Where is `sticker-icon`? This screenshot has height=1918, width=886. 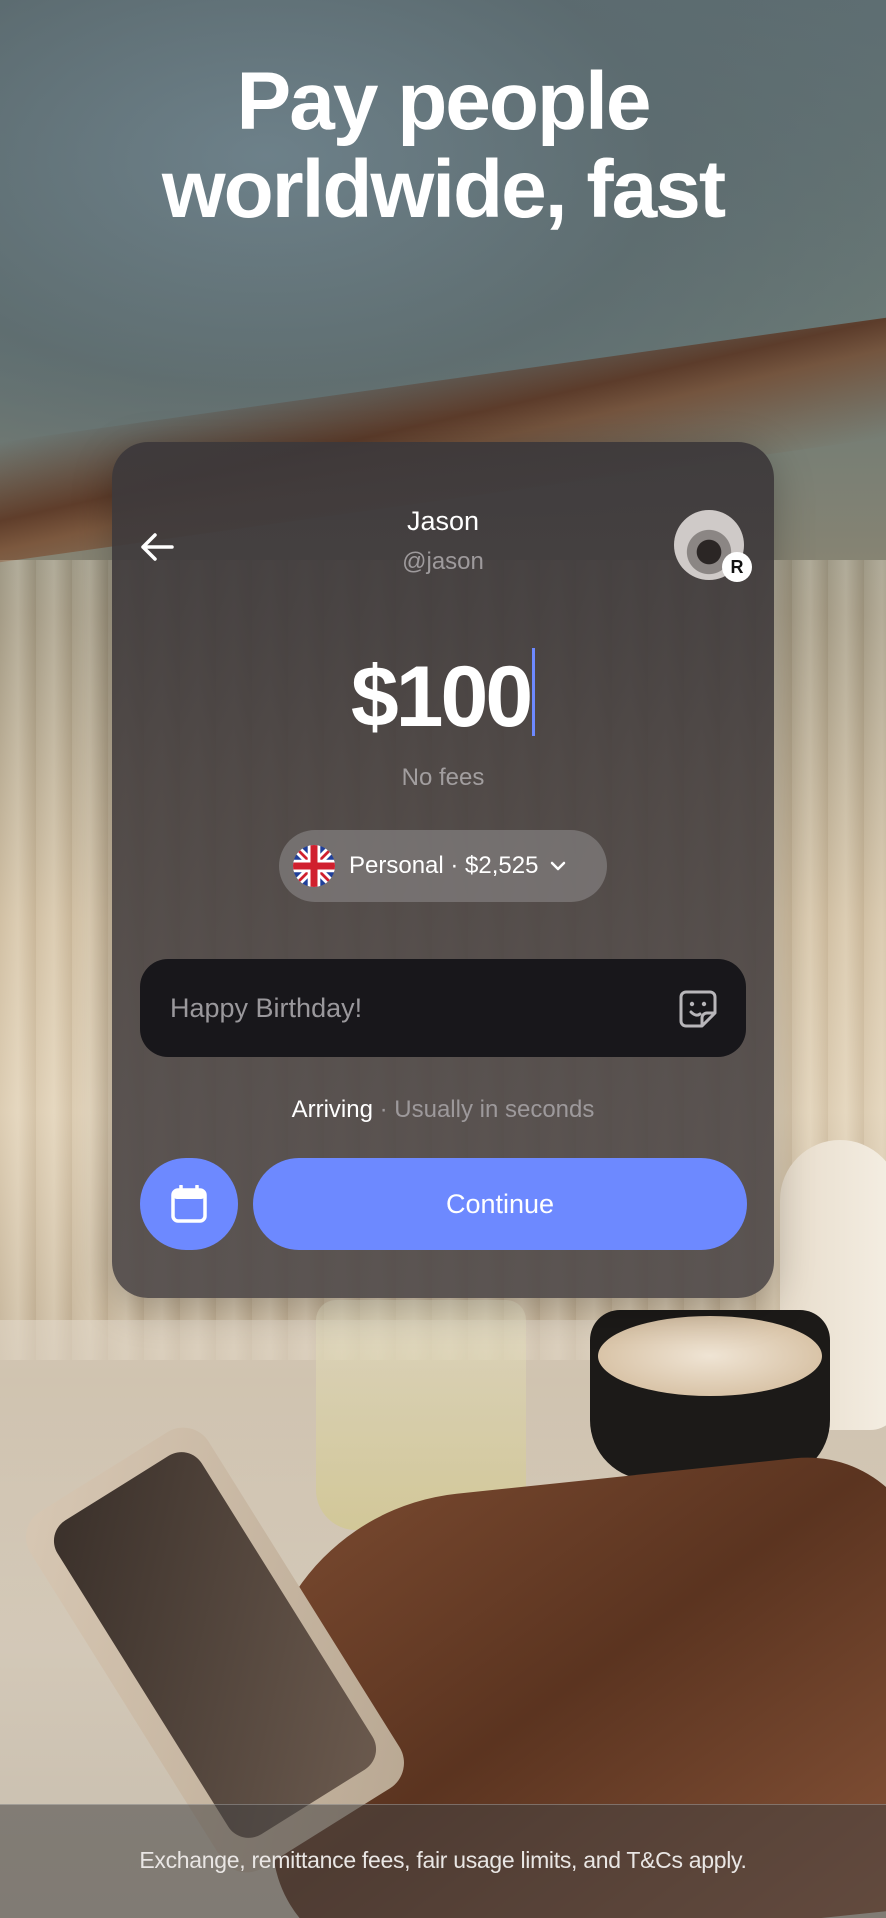 sticker-icon is located at coordinates (698, 1009).